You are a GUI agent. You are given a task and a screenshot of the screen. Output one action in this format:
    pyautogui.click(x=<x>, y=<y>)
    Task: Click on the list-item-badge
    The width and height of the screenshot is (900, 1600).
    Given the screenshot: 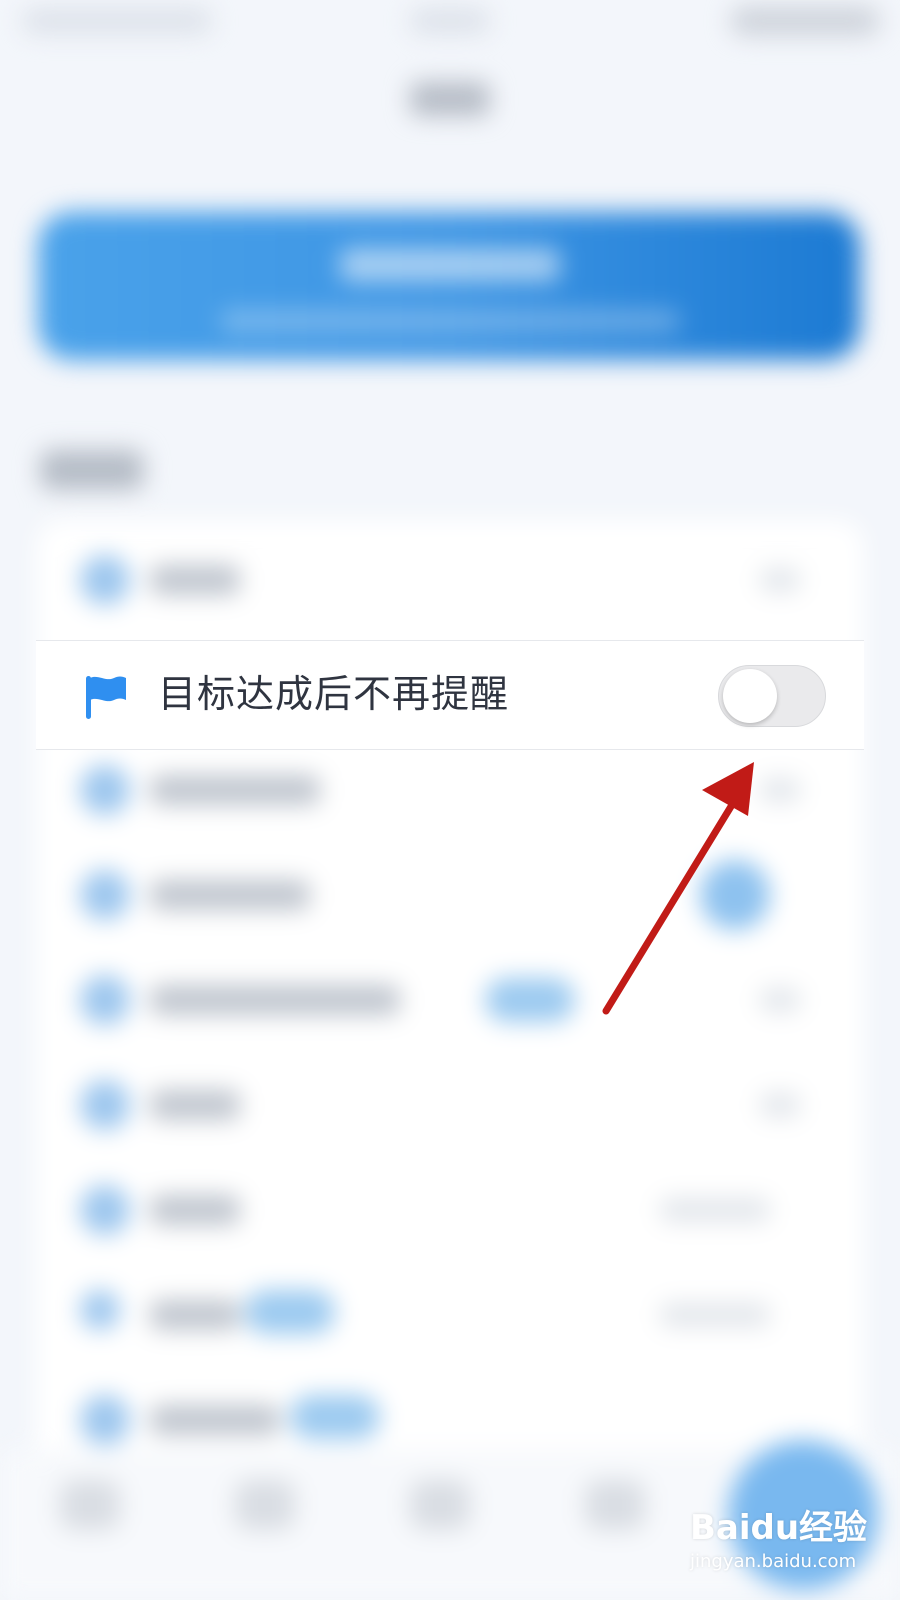 What is the action you would take?
    pyautogui.click(x=735, y=895)
    